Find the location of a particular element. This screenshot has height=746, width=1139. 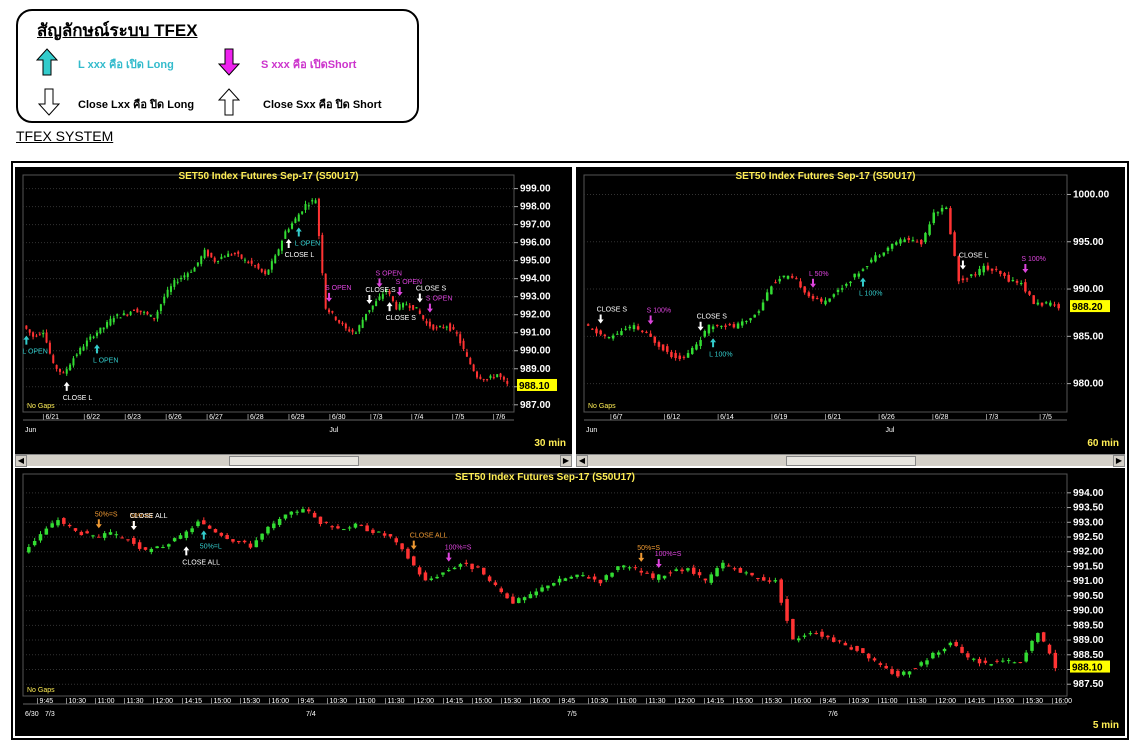

scrollbar-60min: ◀ ▶ is located at coordinates (850, 460).